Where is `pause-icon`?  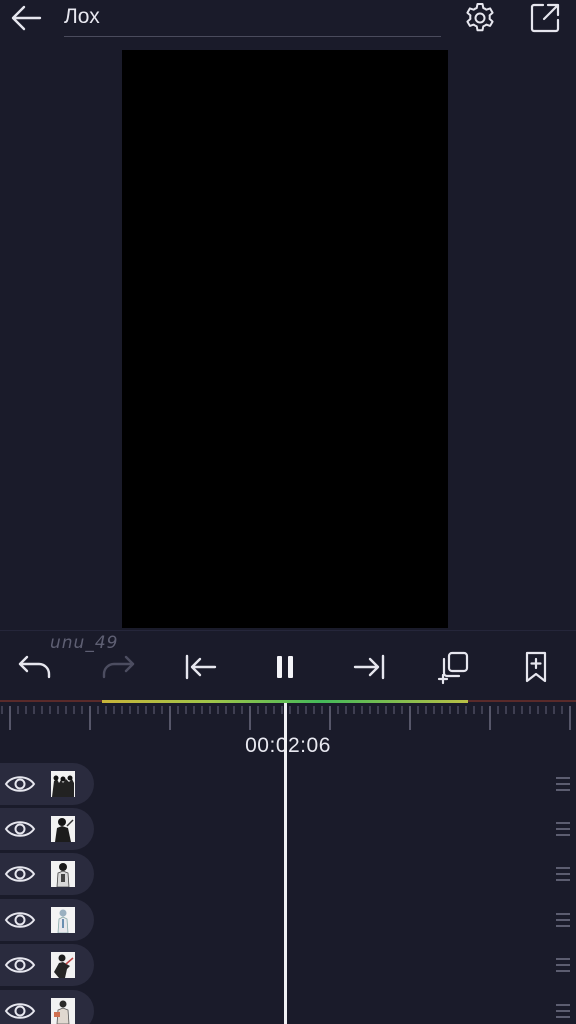
pause-icon is located at coordinates (285, 667).